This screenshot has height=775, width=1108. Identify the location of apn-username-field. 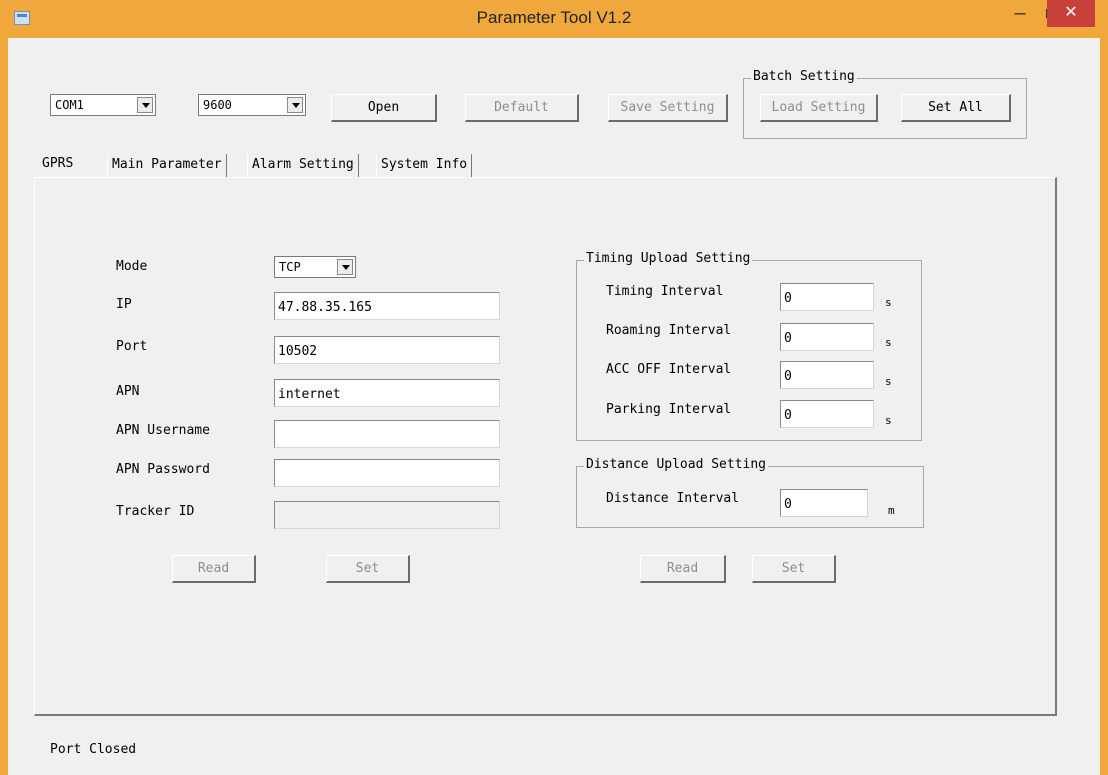
(387, 434).